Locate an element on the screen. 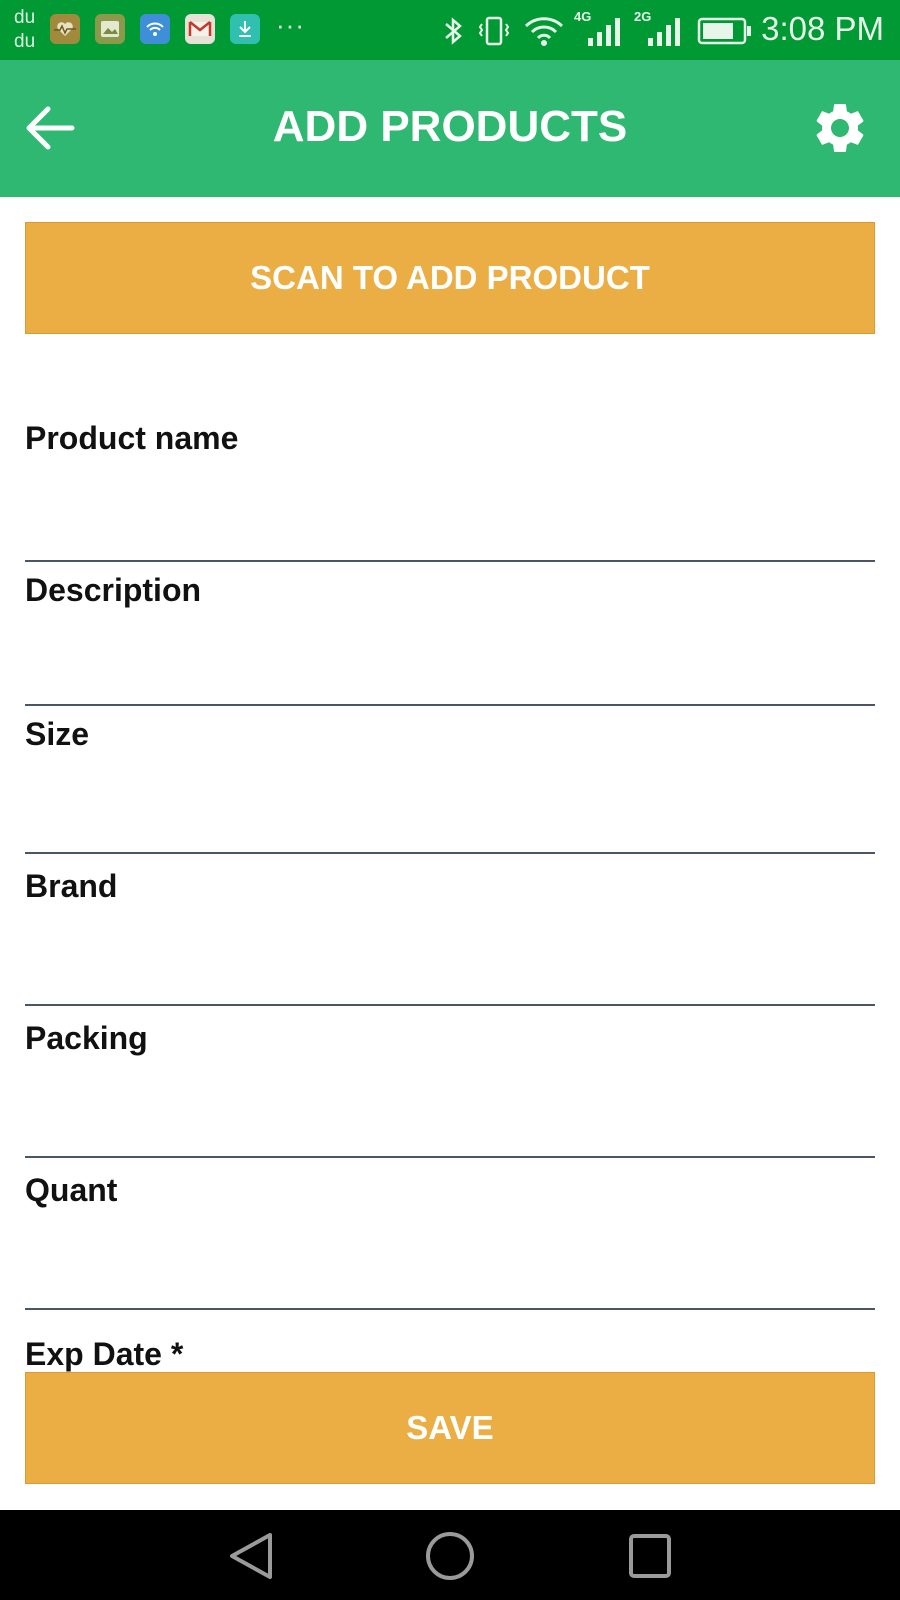 The height and width of the screenshot is (1600, 900). product-name-field: Product name is located at coordinates (450, 491).